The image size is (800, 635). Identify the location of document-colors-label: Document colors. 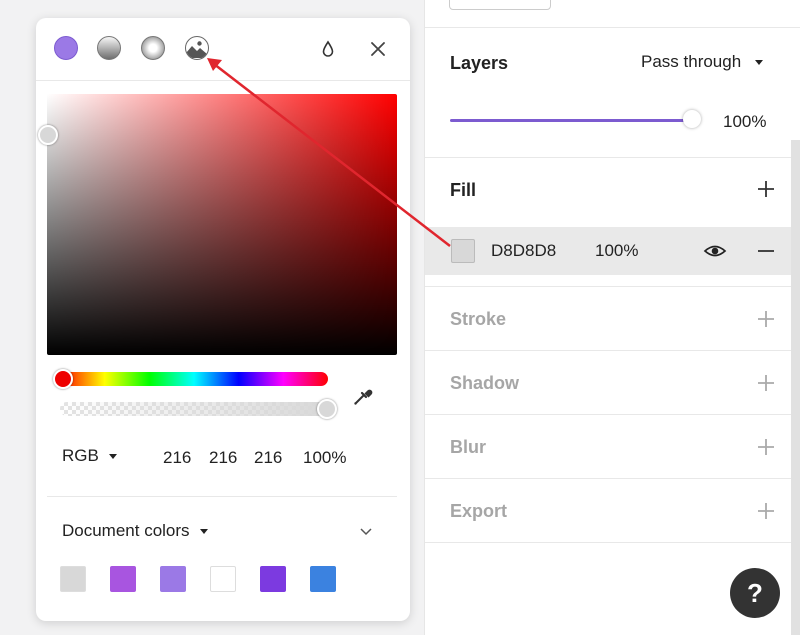
(126, 530).